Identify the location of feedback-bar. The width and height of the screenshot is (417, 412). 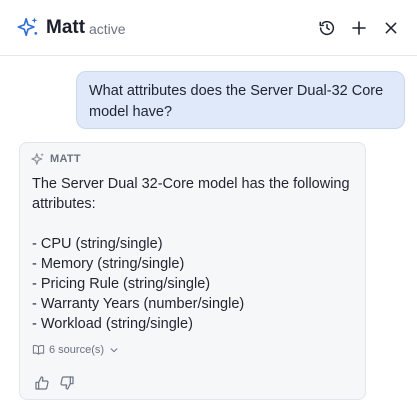
(59, 383).